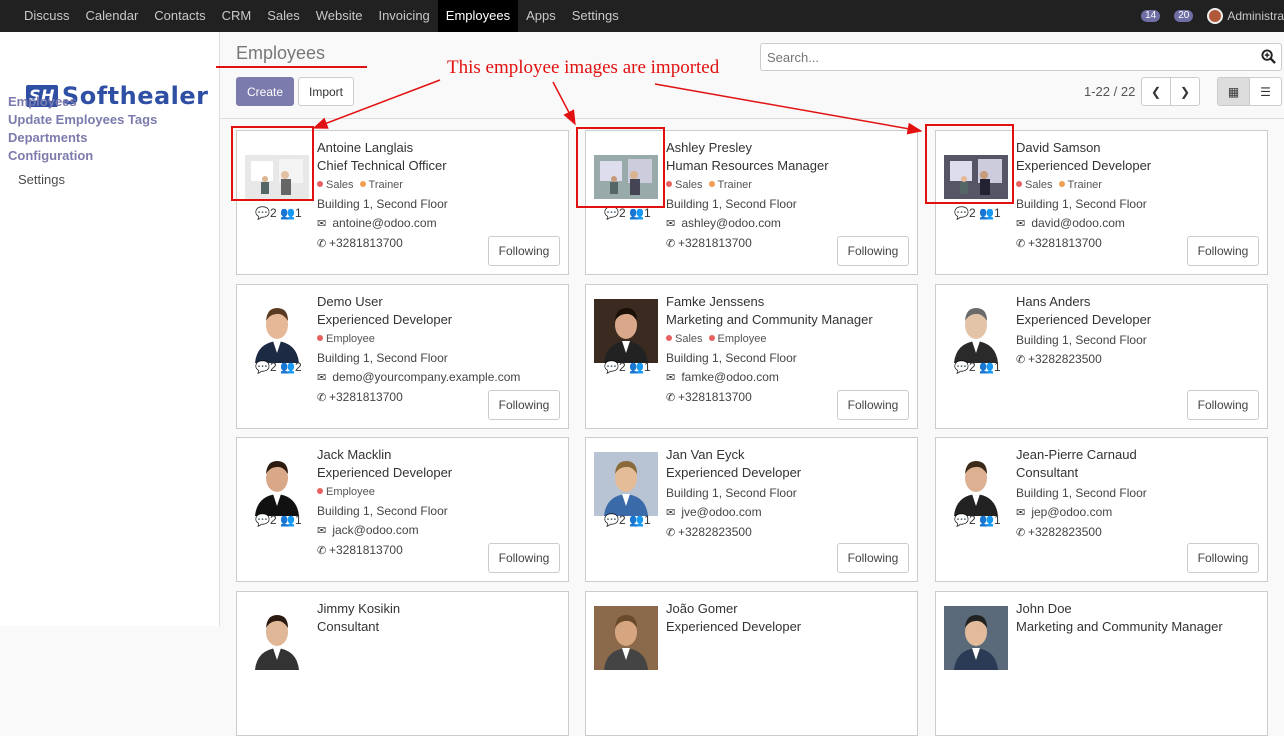  Describe the element at coordinates (788, 302) in the screenshot. I see `employee-name: Famke Jenssens` at that location.